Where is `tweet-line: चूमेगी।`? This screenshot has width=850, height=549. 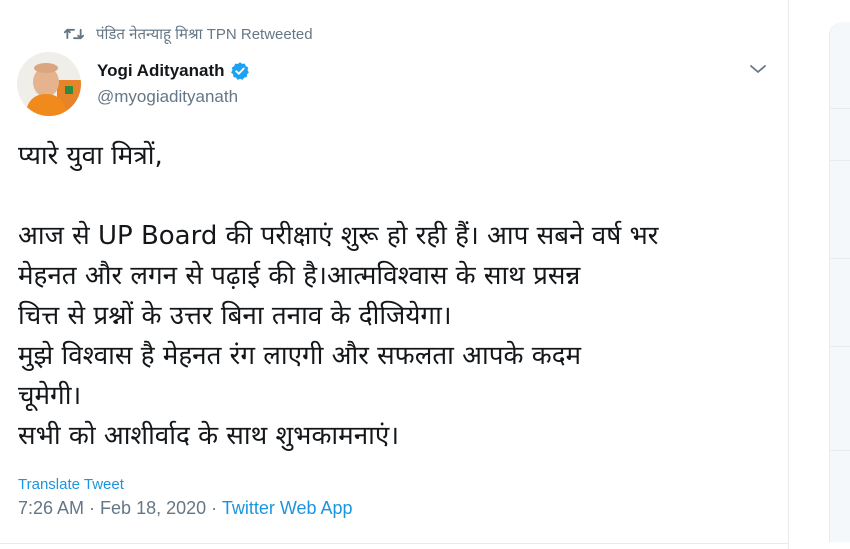
tweet-line: चूमेगी। is located at coordinates (50, 396).